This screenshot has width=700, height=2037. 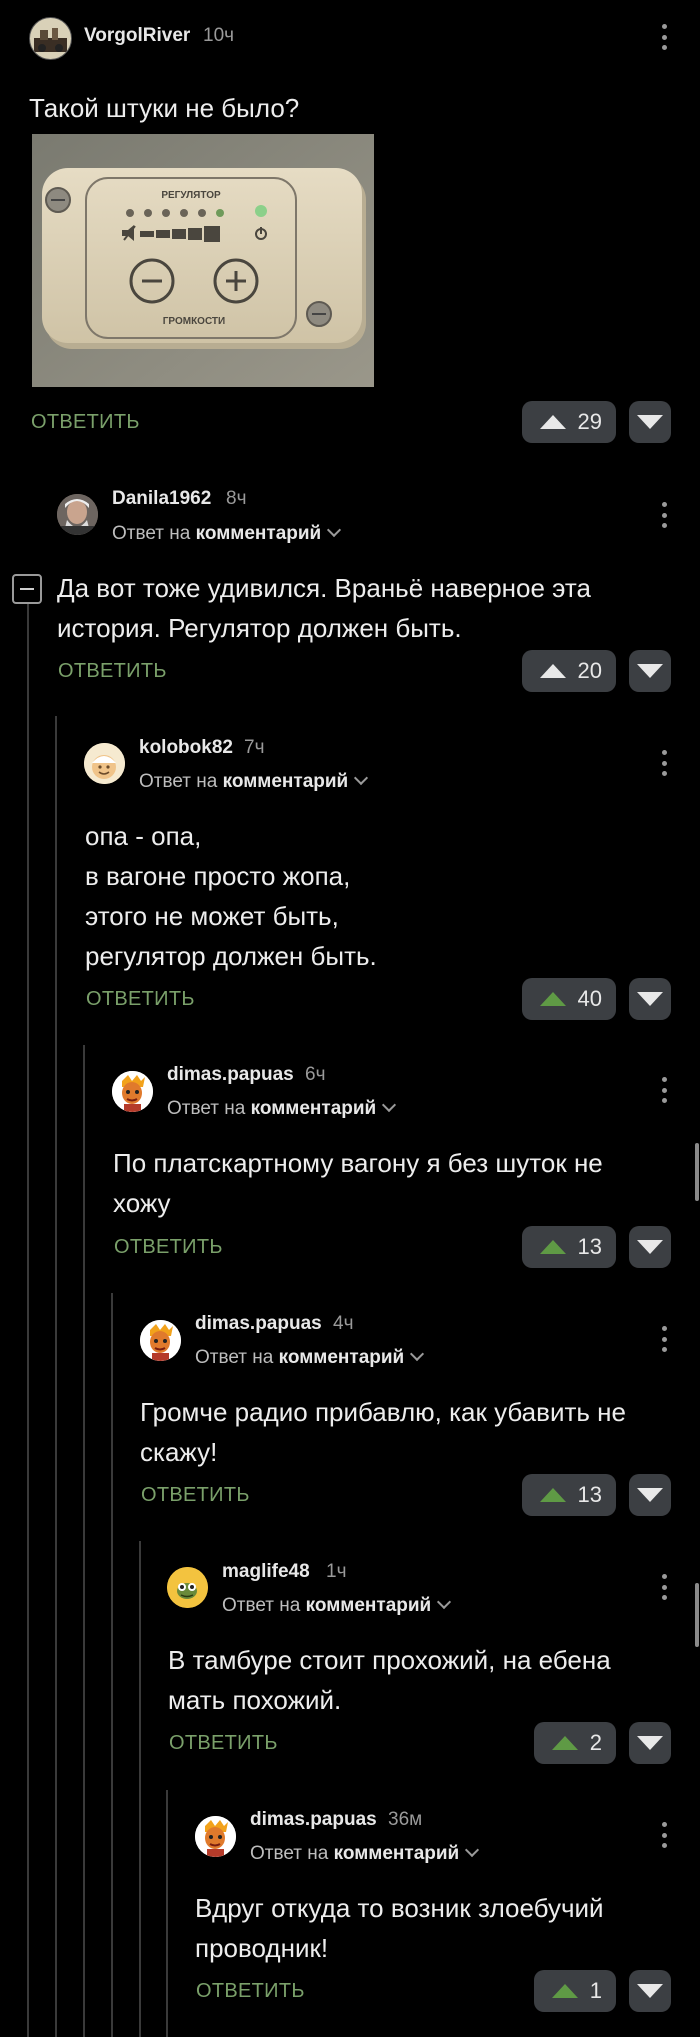 I want to click on comment-line: проводник!, so click(x=262, y=1948).